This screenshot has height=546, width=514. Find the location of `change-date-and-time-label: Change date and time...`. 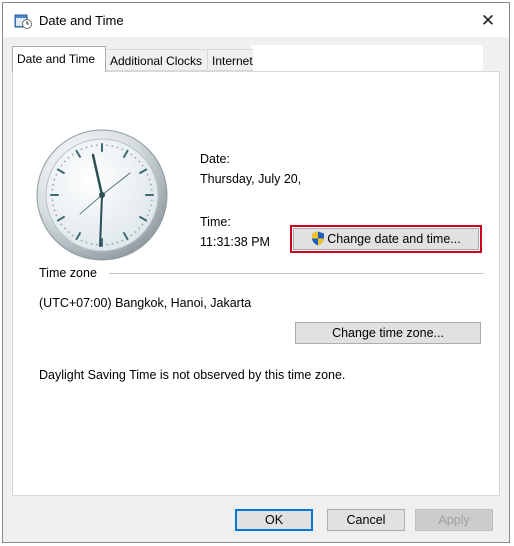

change-date-and-time-label: Change date and time... is located at coordinates (394, 239).